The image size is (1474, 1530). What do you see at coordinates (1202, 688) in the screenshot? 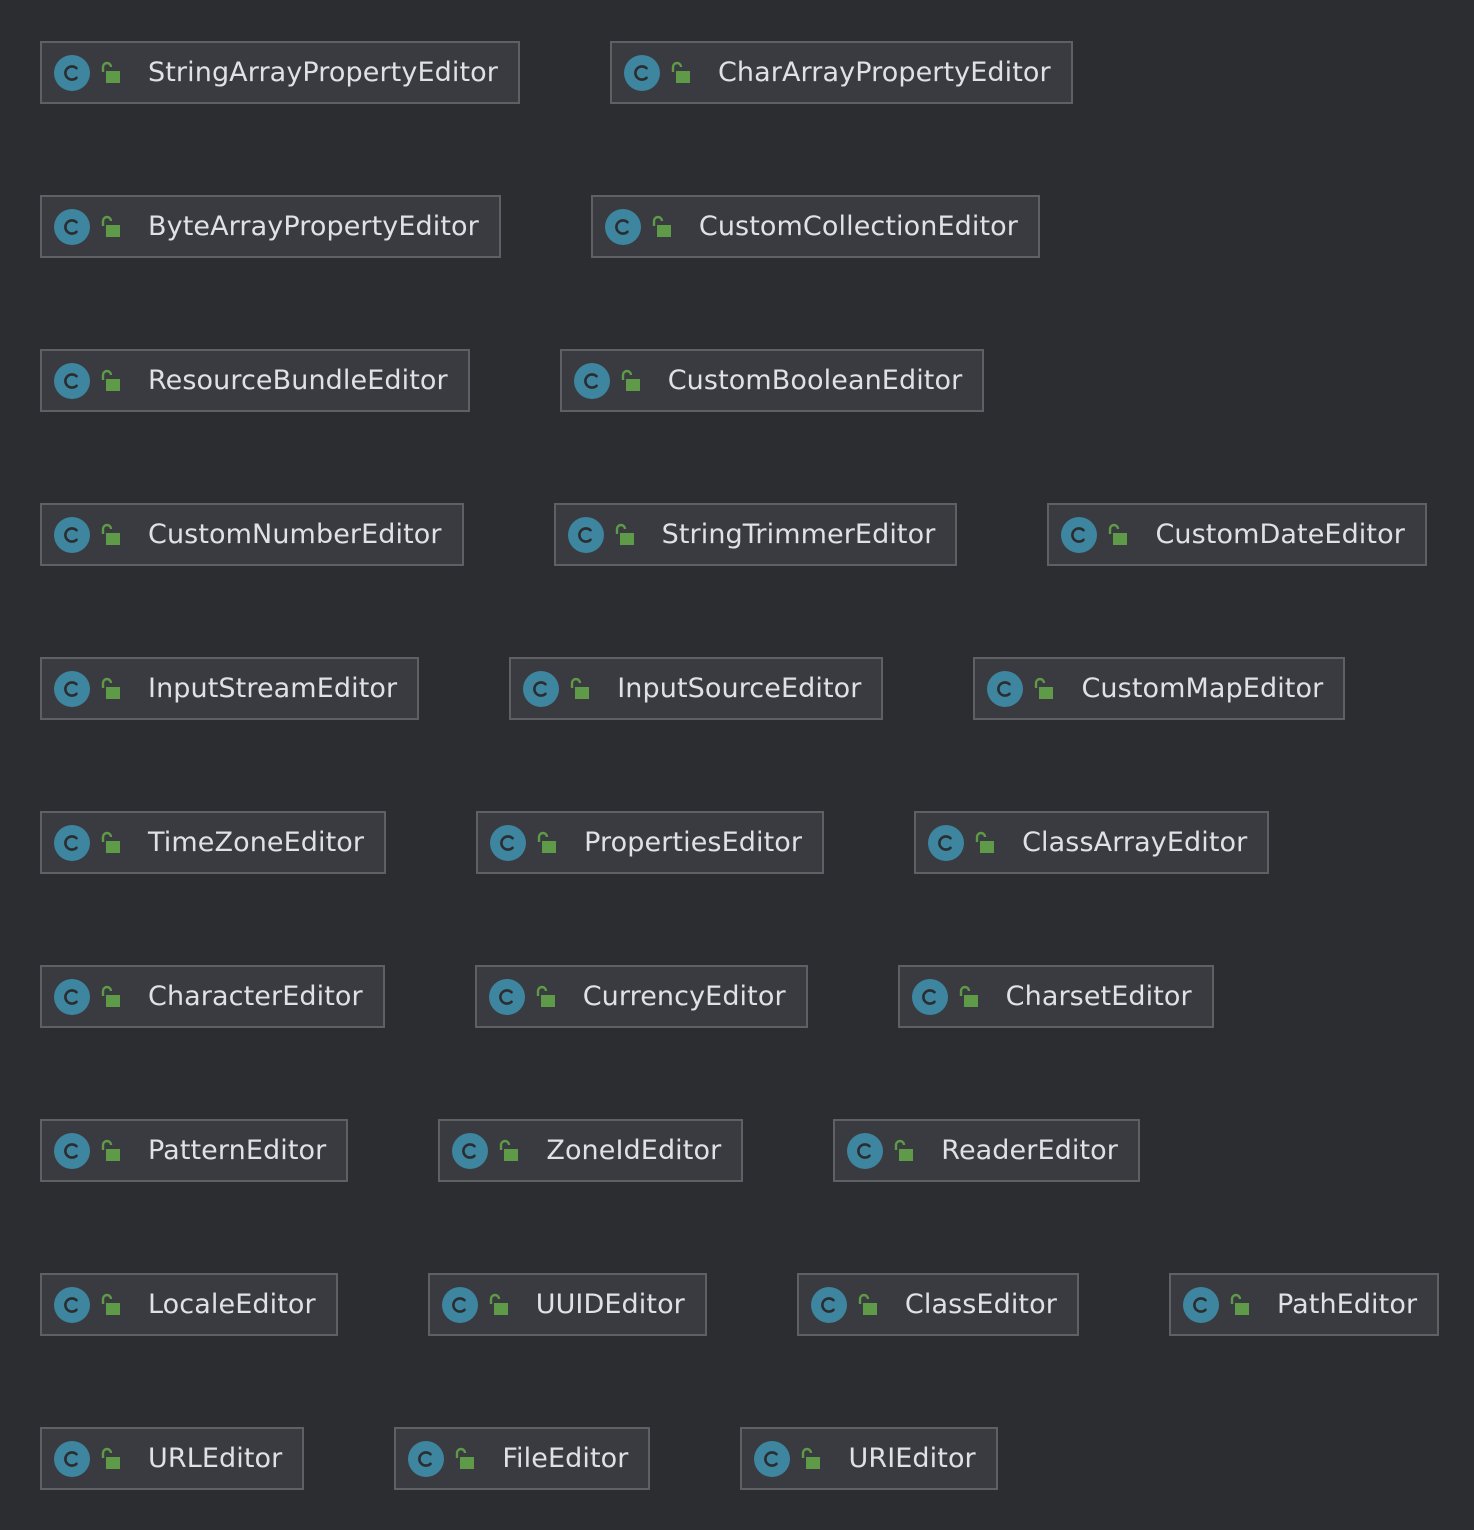
I see `class-name-label: CustomMapEditor` at bounding box center [1202, 688].